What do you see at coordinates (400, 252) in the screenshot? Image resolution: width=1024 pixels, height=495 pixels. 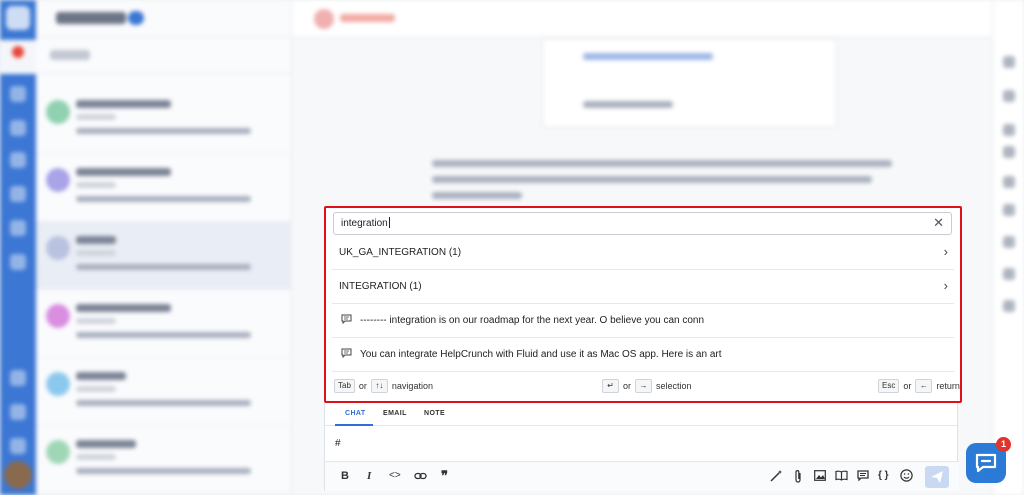 I see `result-label: UK_GA_INTEGRATION (1)` at bounding box center [400, 252].